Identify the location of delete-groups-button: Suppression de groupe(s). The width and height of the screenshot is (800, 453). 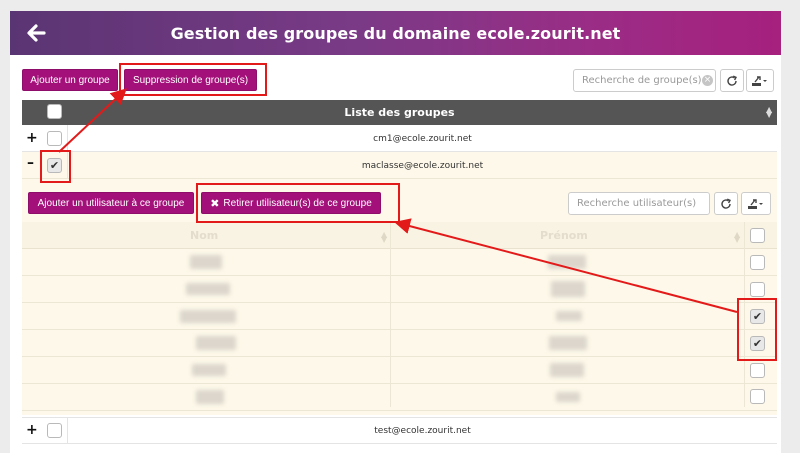
(190, 80).